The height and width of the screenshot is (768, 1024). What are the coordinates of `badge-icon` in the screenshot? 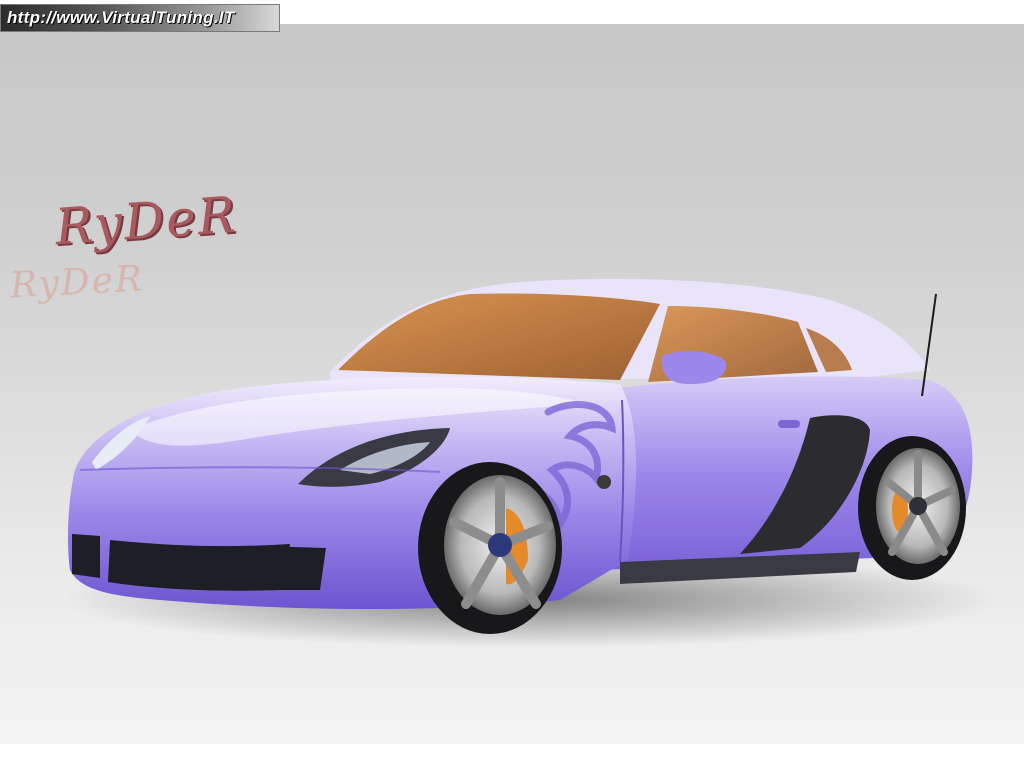 It's located at (604, 482).